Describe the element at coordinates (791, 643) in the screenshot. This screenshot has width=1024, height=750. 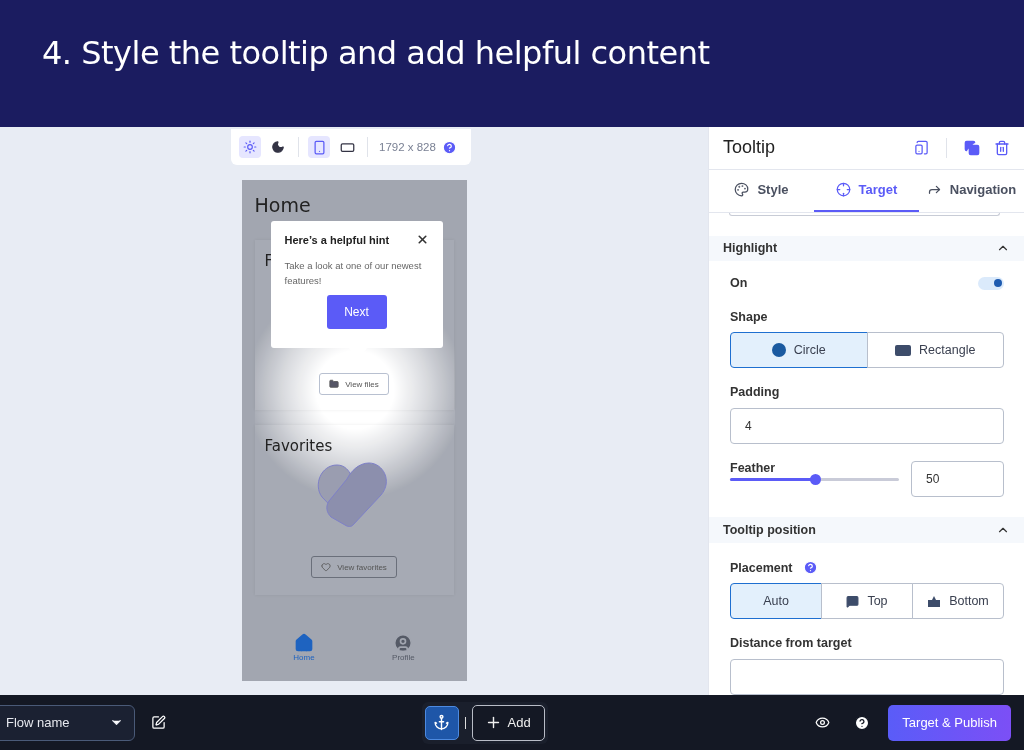
I see `field-label: Distance from target` at that location.